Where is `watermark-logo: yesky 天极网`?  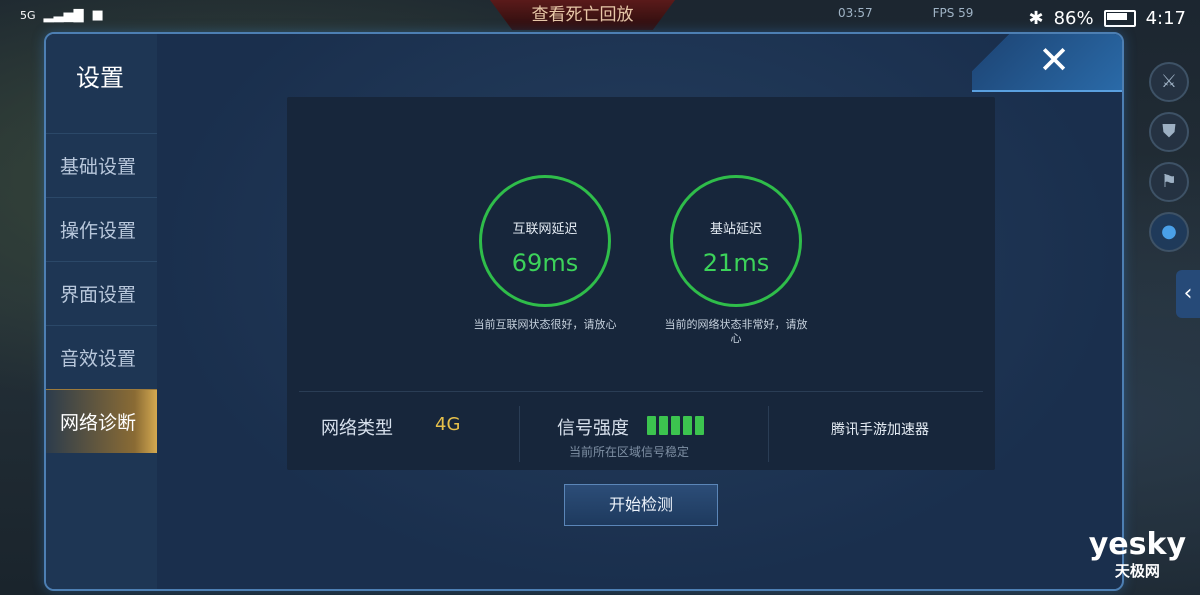 watermark-logo: yesky 天极网 is located at coordinates (1137, 555).